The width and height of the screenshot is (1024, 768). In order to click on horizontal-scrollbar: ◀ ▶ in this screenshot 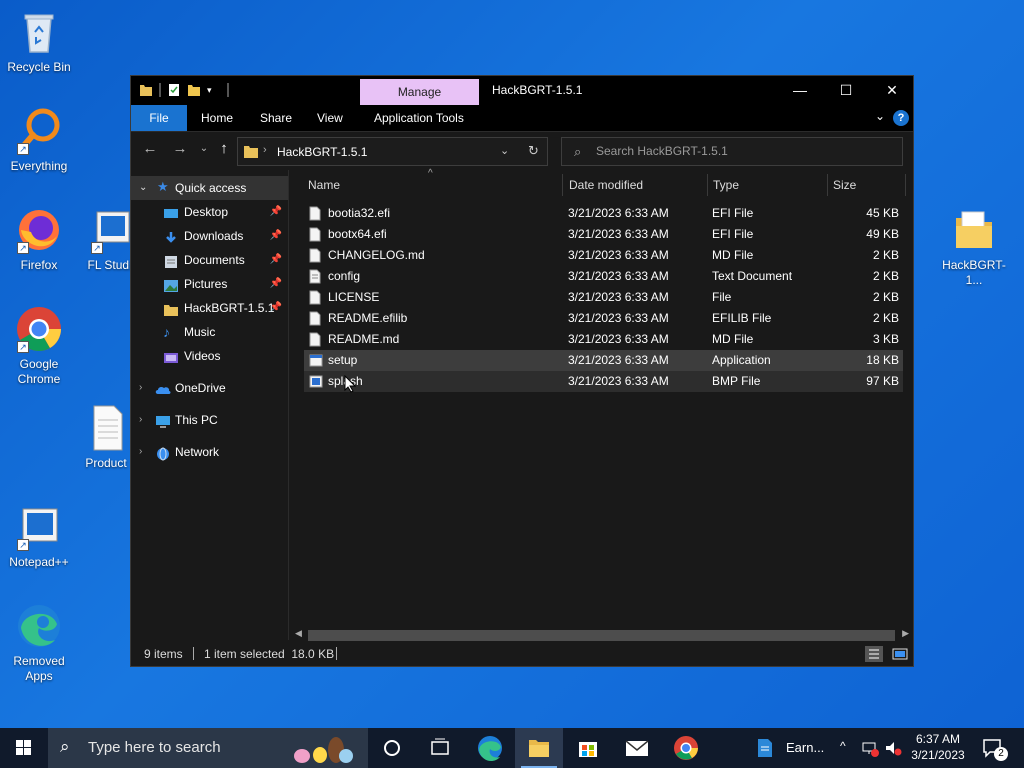, I will do `click(601, 635)`.